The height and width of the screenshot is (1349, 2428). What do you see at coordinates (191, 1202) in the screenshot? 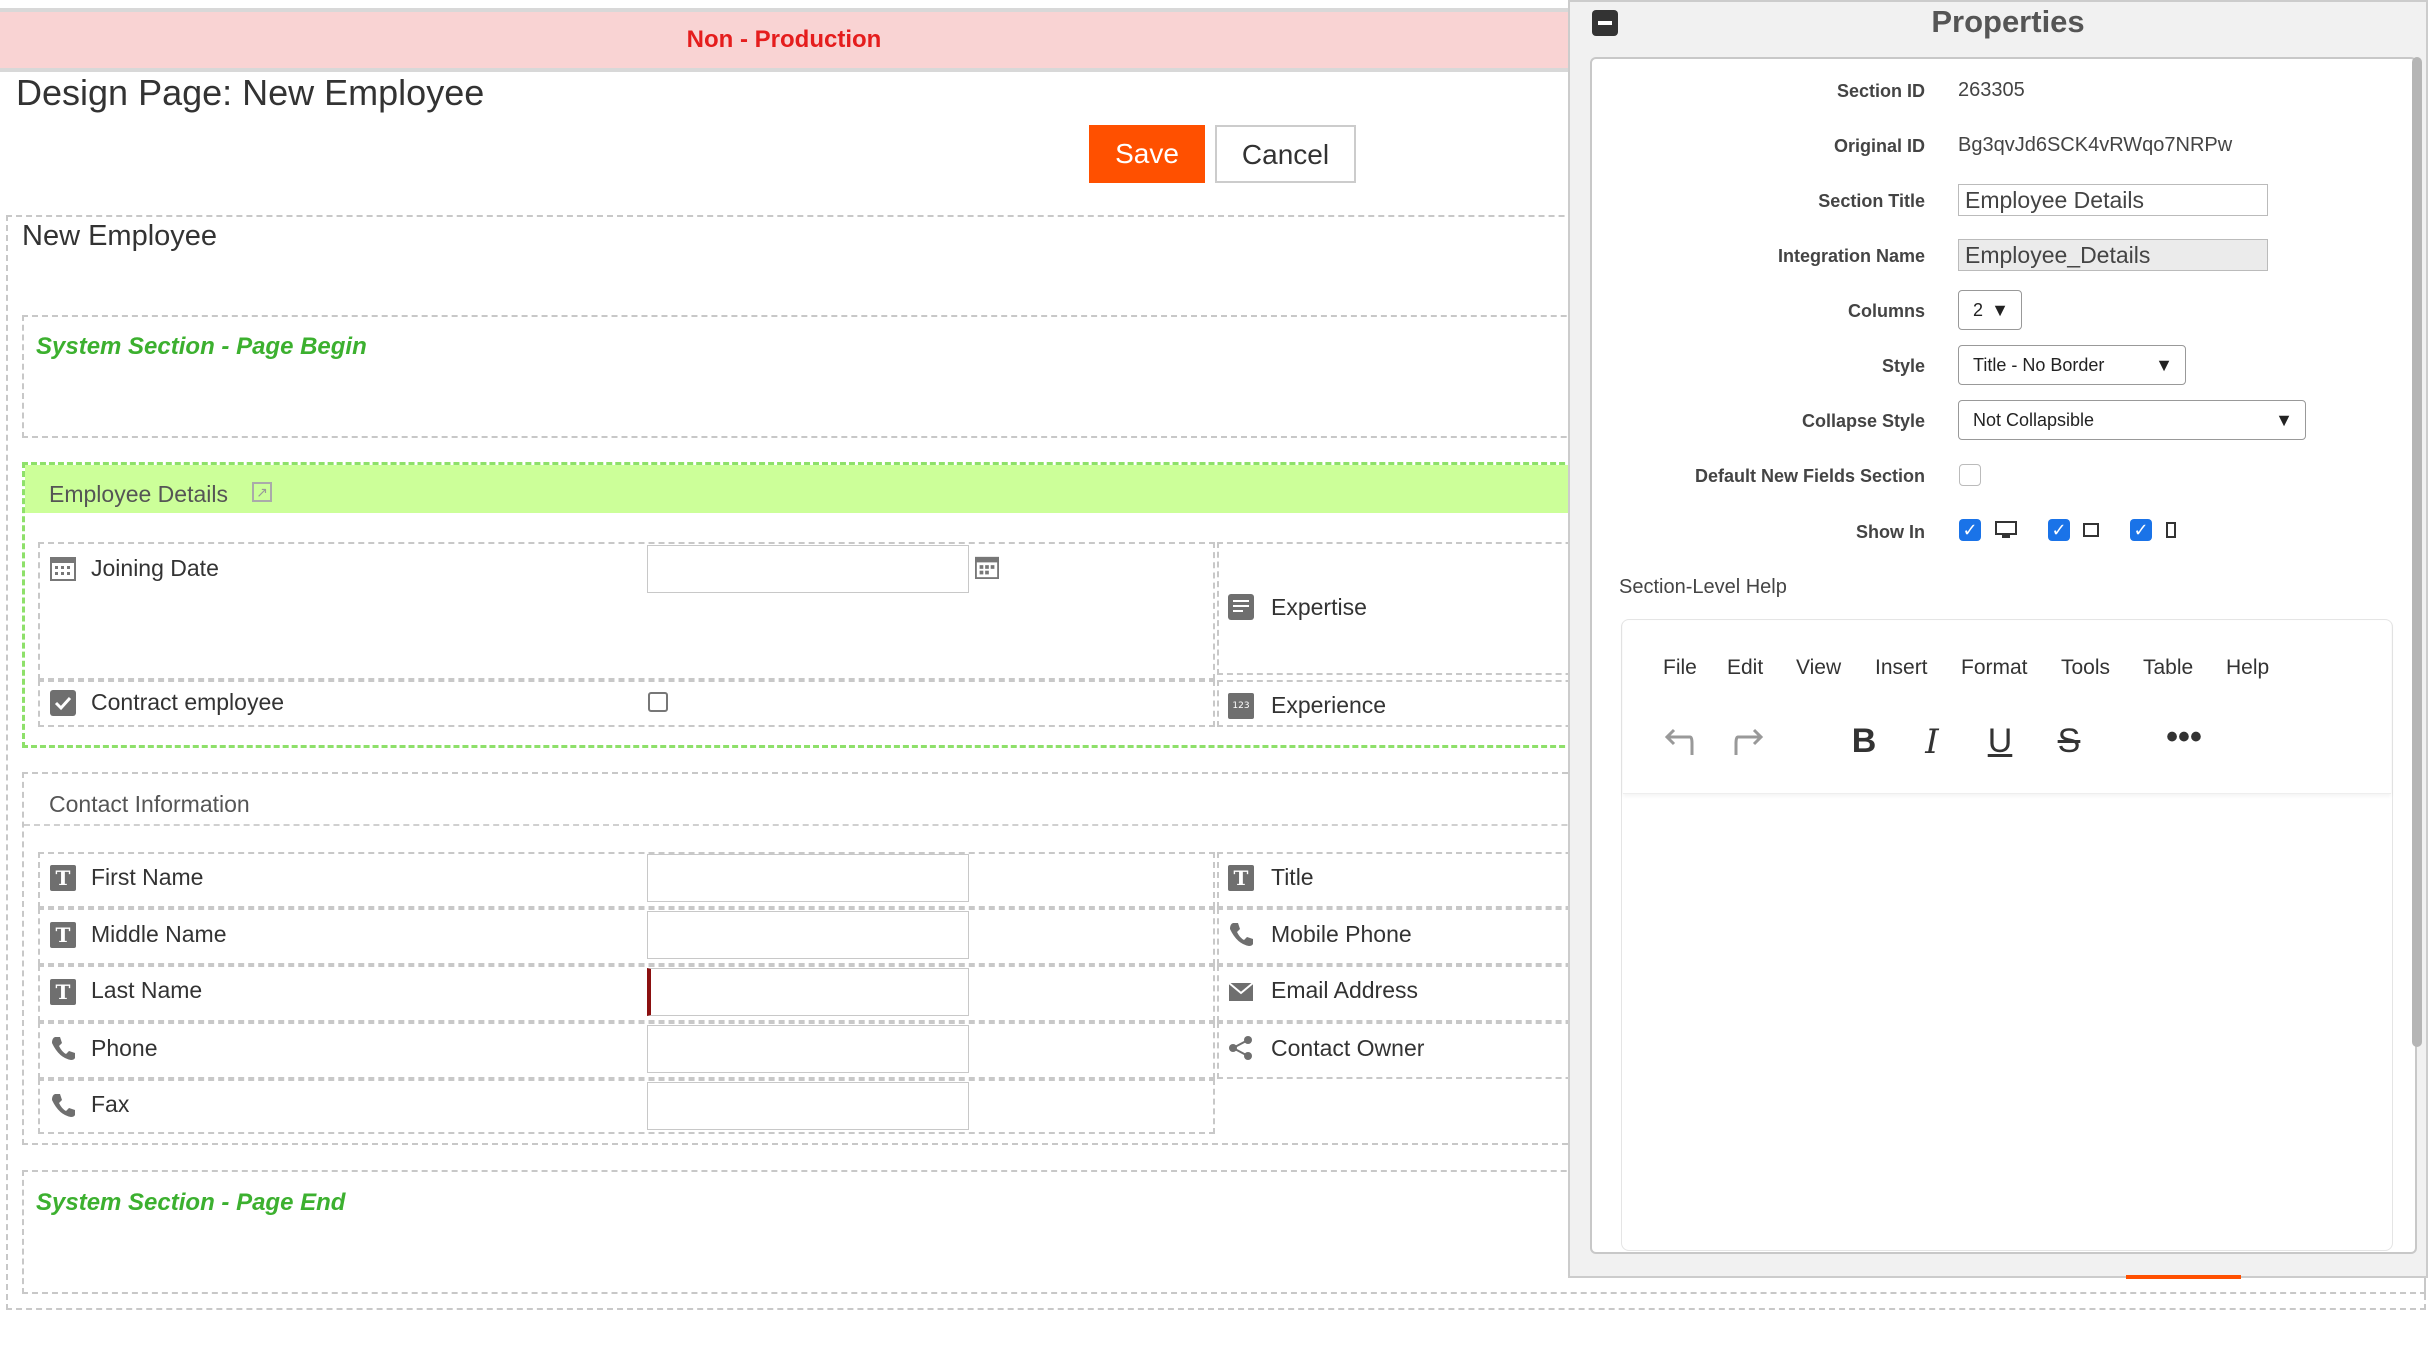
I see `system-section-end-label: System Section - Page End` at bounding box center [191, 1202].